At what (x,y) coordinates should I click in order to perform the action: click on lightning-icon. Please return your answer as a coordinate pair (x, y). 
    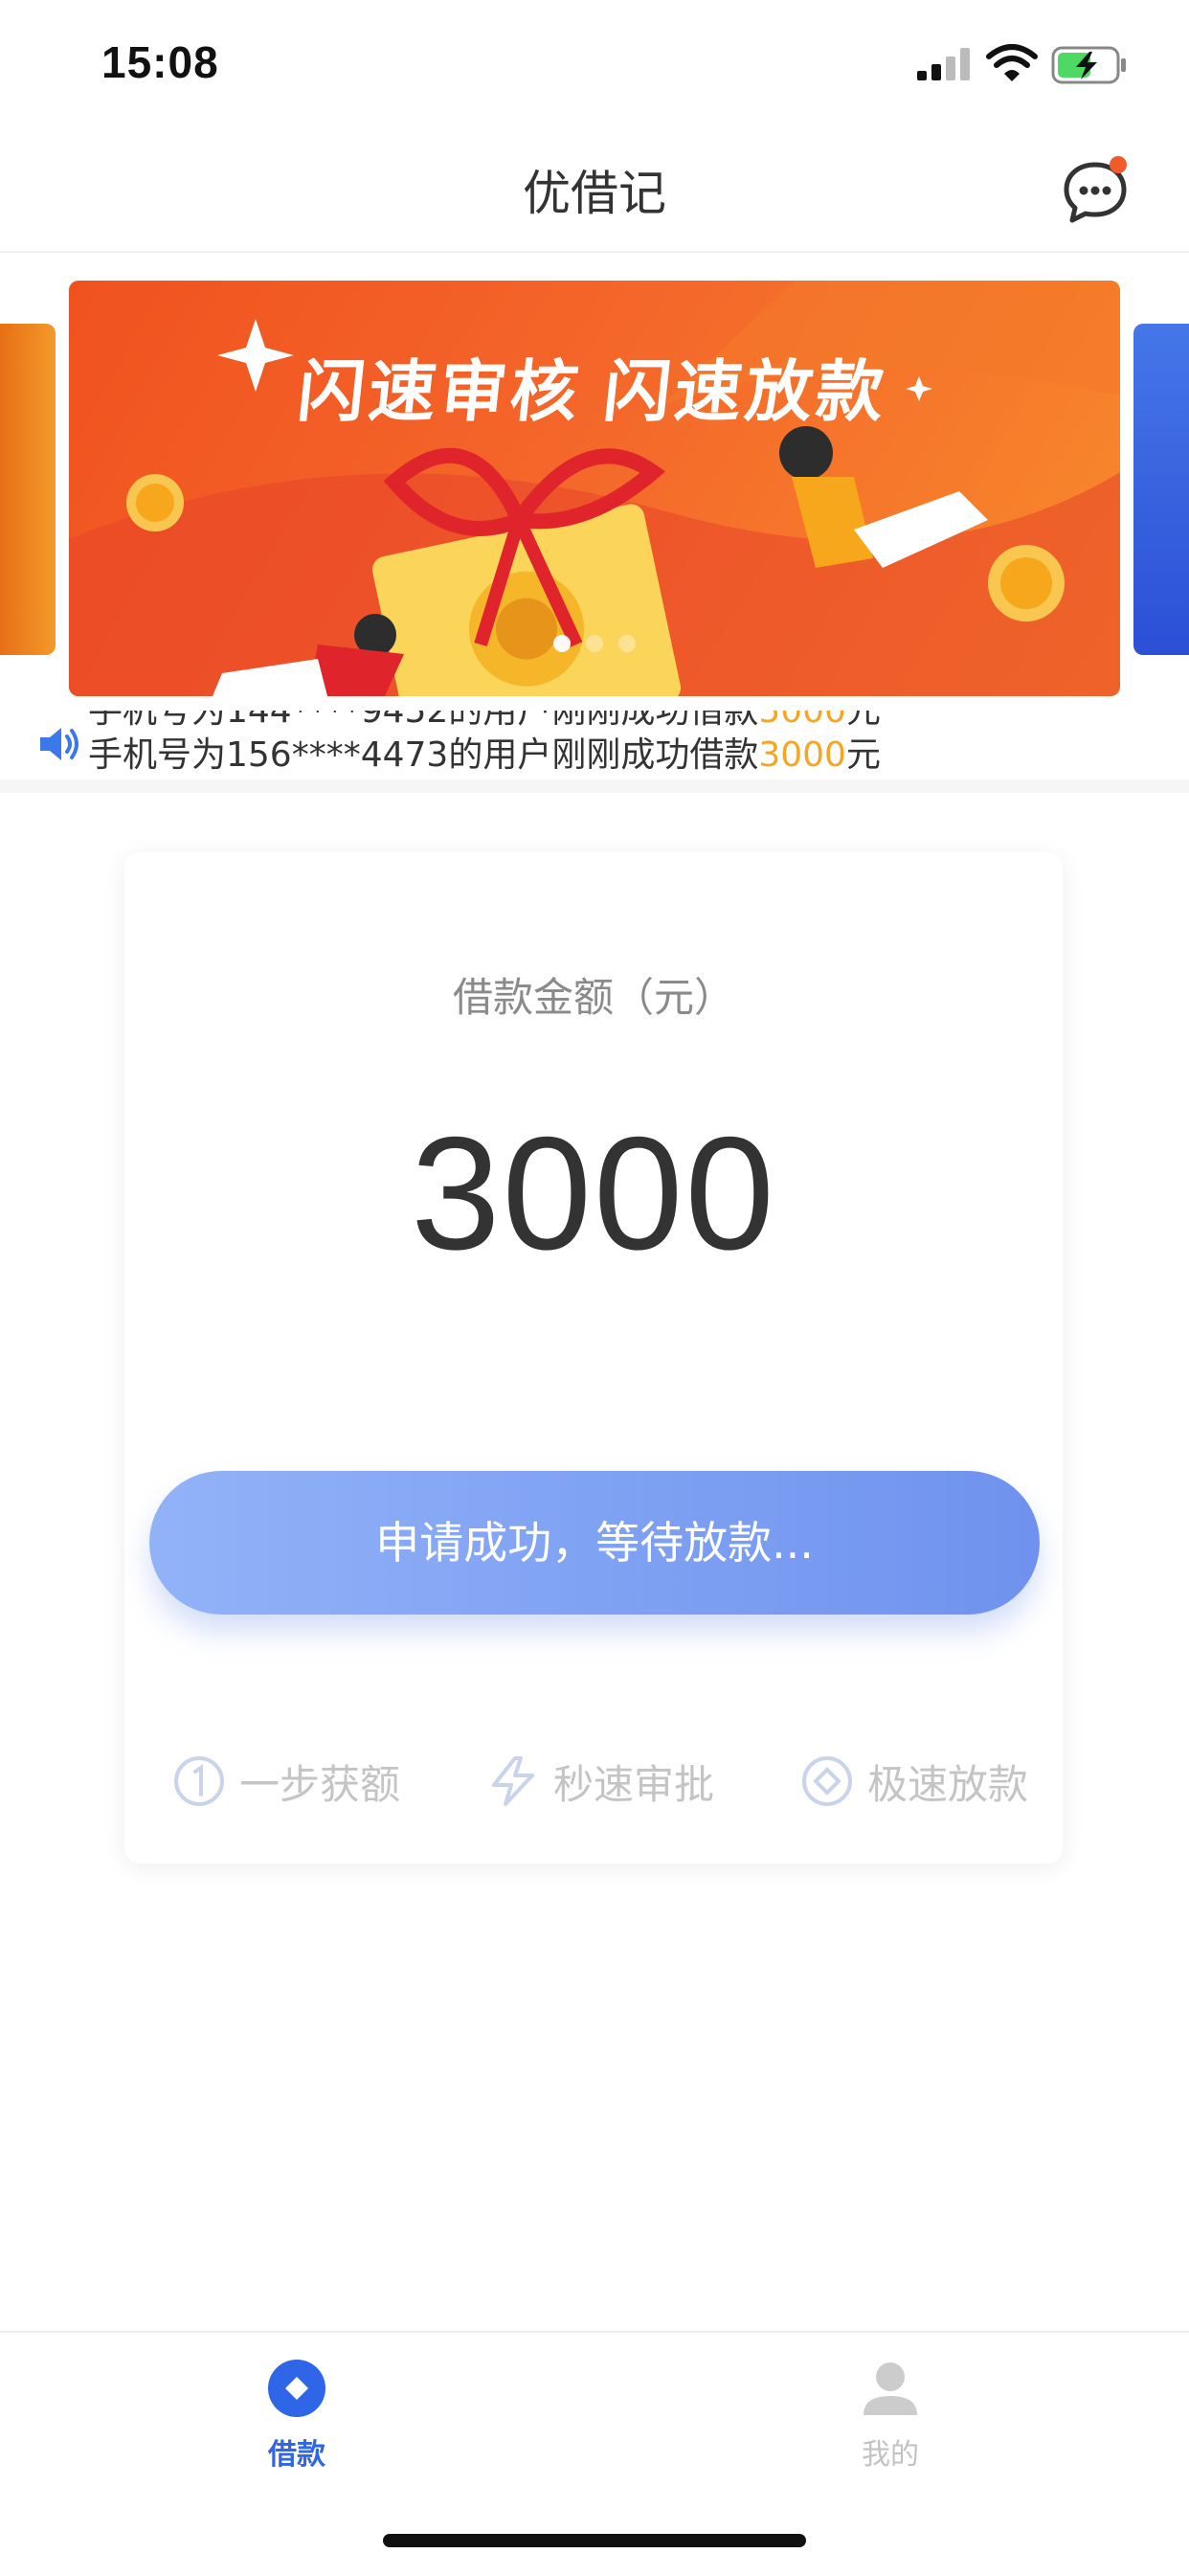
    Looking at the image, I should click on (513, 1781).